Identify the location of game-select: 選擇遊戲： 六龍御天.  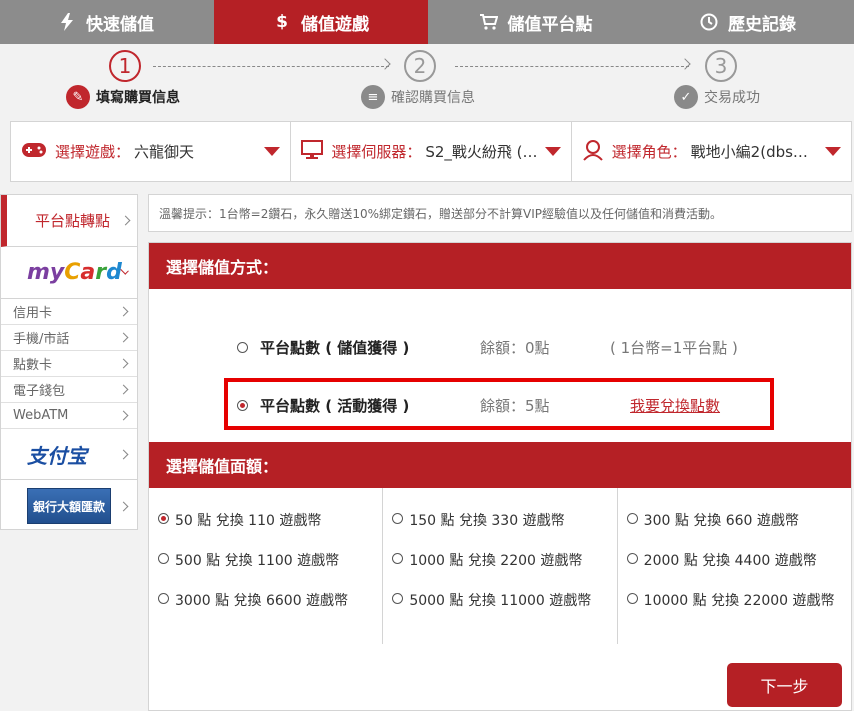
(151, 151).